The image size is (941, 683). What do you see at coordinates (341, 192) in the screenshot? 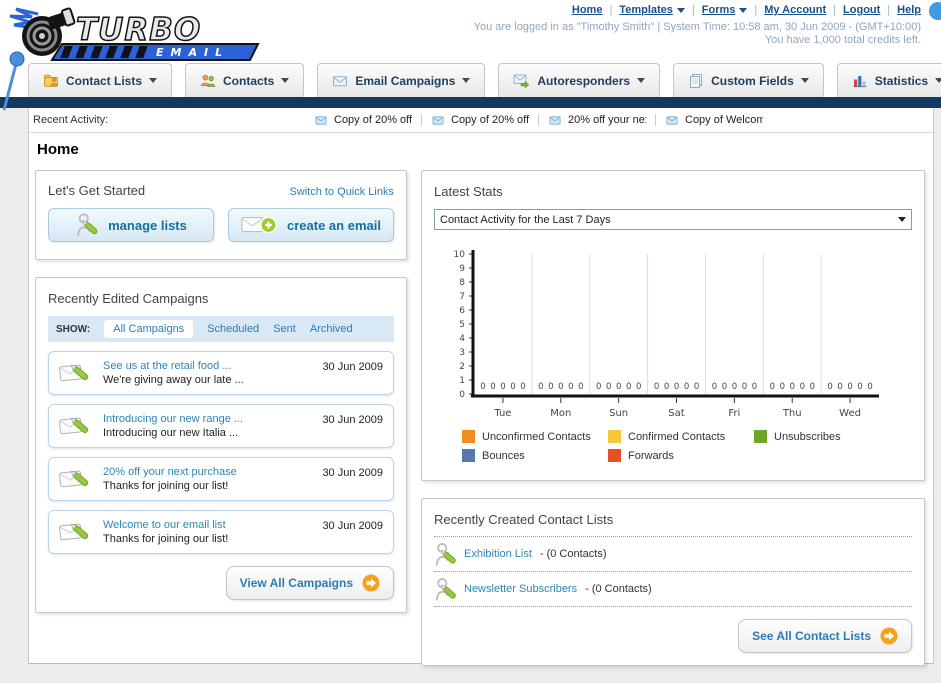
I see `switch-quick-links: Switch to Quick Links` at bounding box center [341, 192].